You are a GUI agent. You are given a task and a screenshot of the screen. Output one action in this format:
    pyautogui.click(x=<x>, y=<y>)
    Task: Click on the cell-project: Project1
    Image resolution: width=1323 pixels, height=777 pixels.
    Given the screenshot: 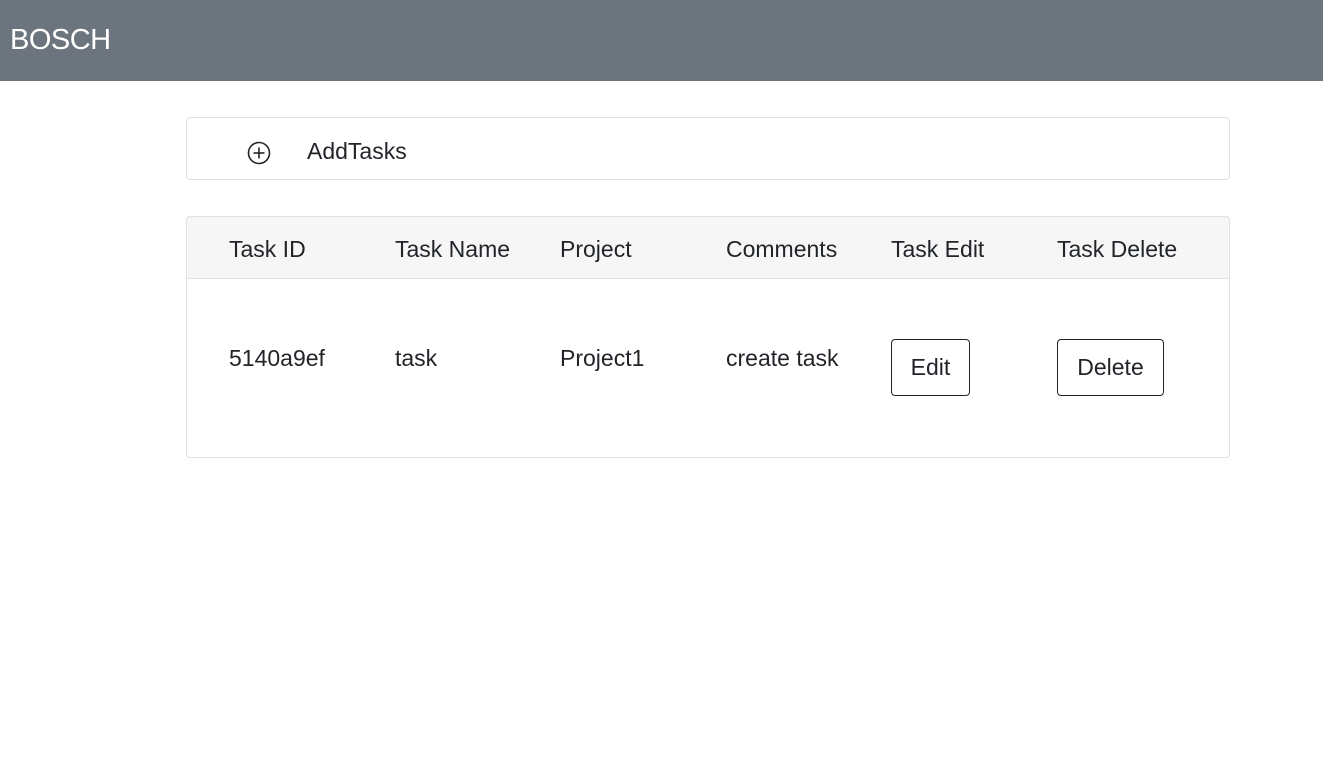 What is the action you would take?
    pyautogui.click(x=602, y=358)
    